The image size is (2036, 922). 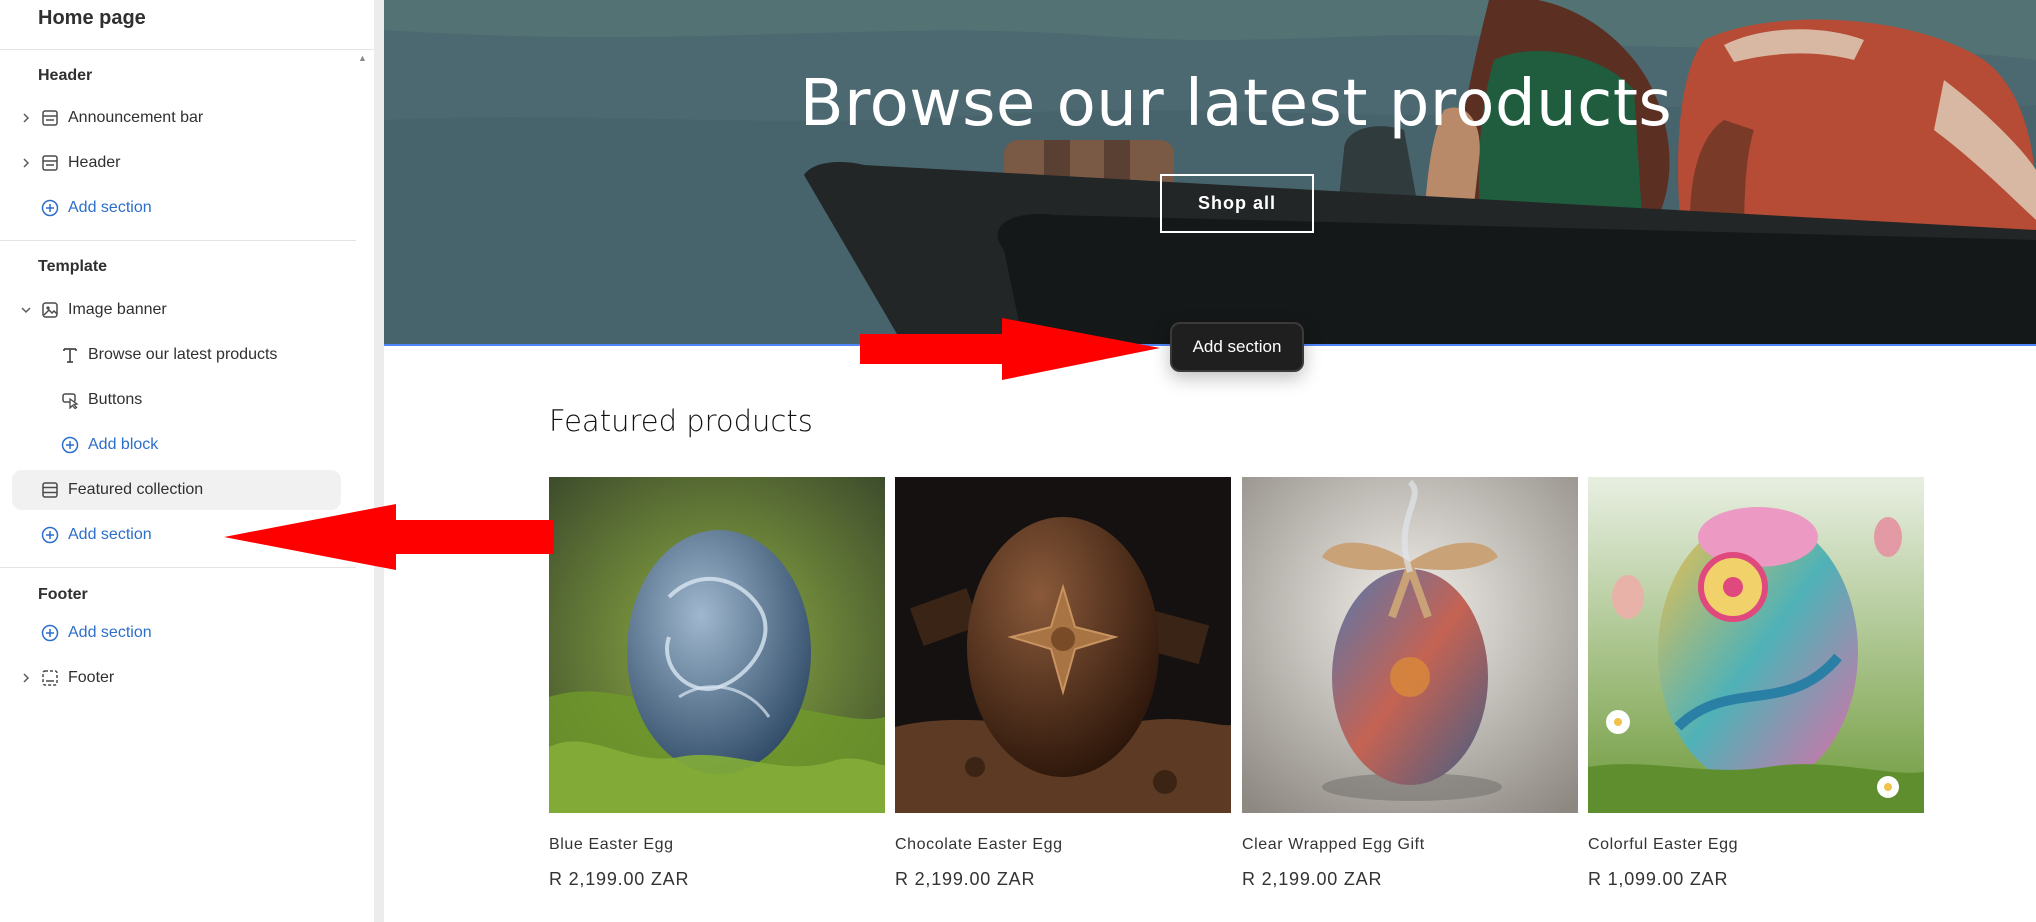 What do you see at coordinates (117, 309) in the screenshot?
I see `sidebar-item-label: Image banner` at bounding box center [117, 309].